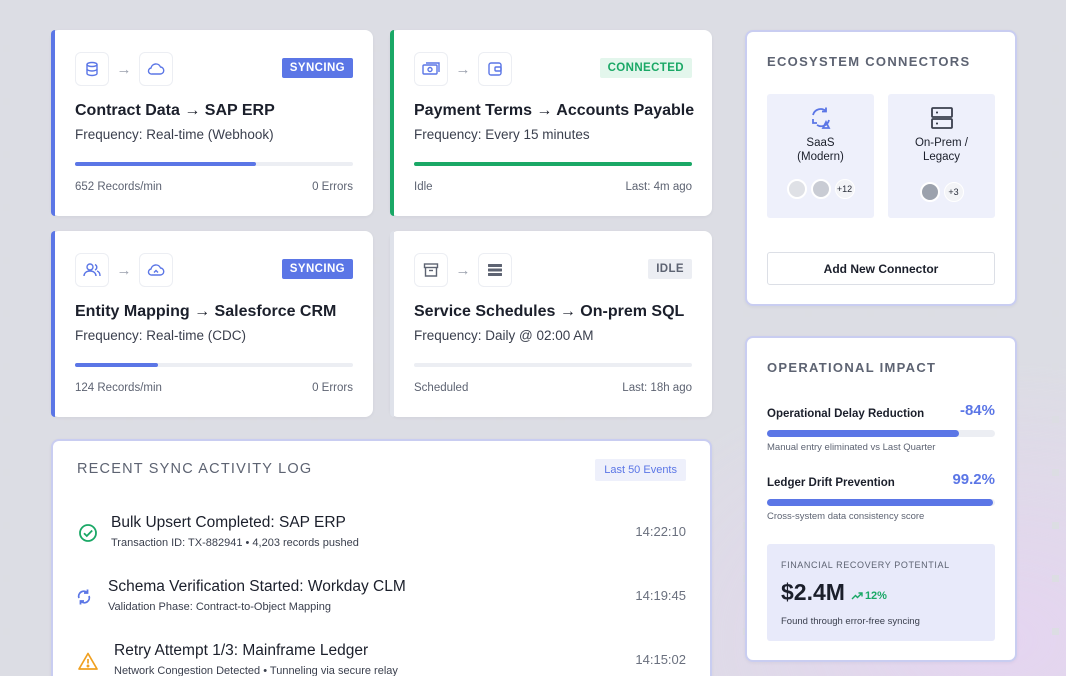  What do you see at coordinates (118, 388) in the screenshot?
I see `records-rate: 124 Records/min` at bounding box center [118, 388].